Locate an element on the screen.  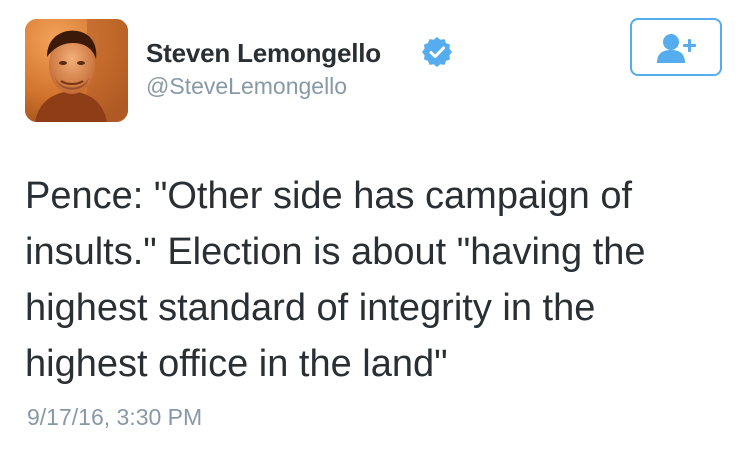
avatar-image is located at coordinates (76, 70).